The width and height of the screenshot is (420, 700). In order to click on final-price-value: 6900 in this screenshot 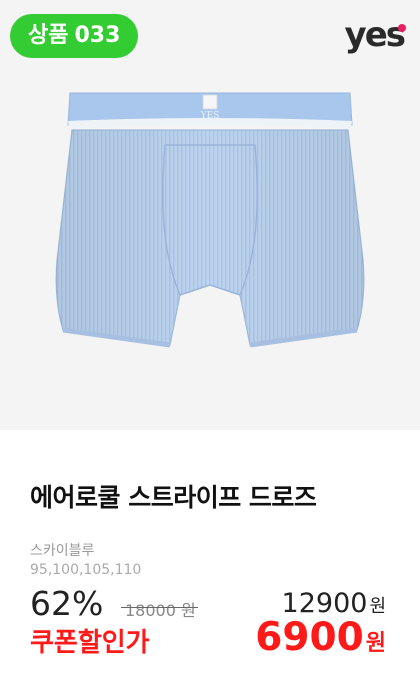, I will do `click(309, 637)`.